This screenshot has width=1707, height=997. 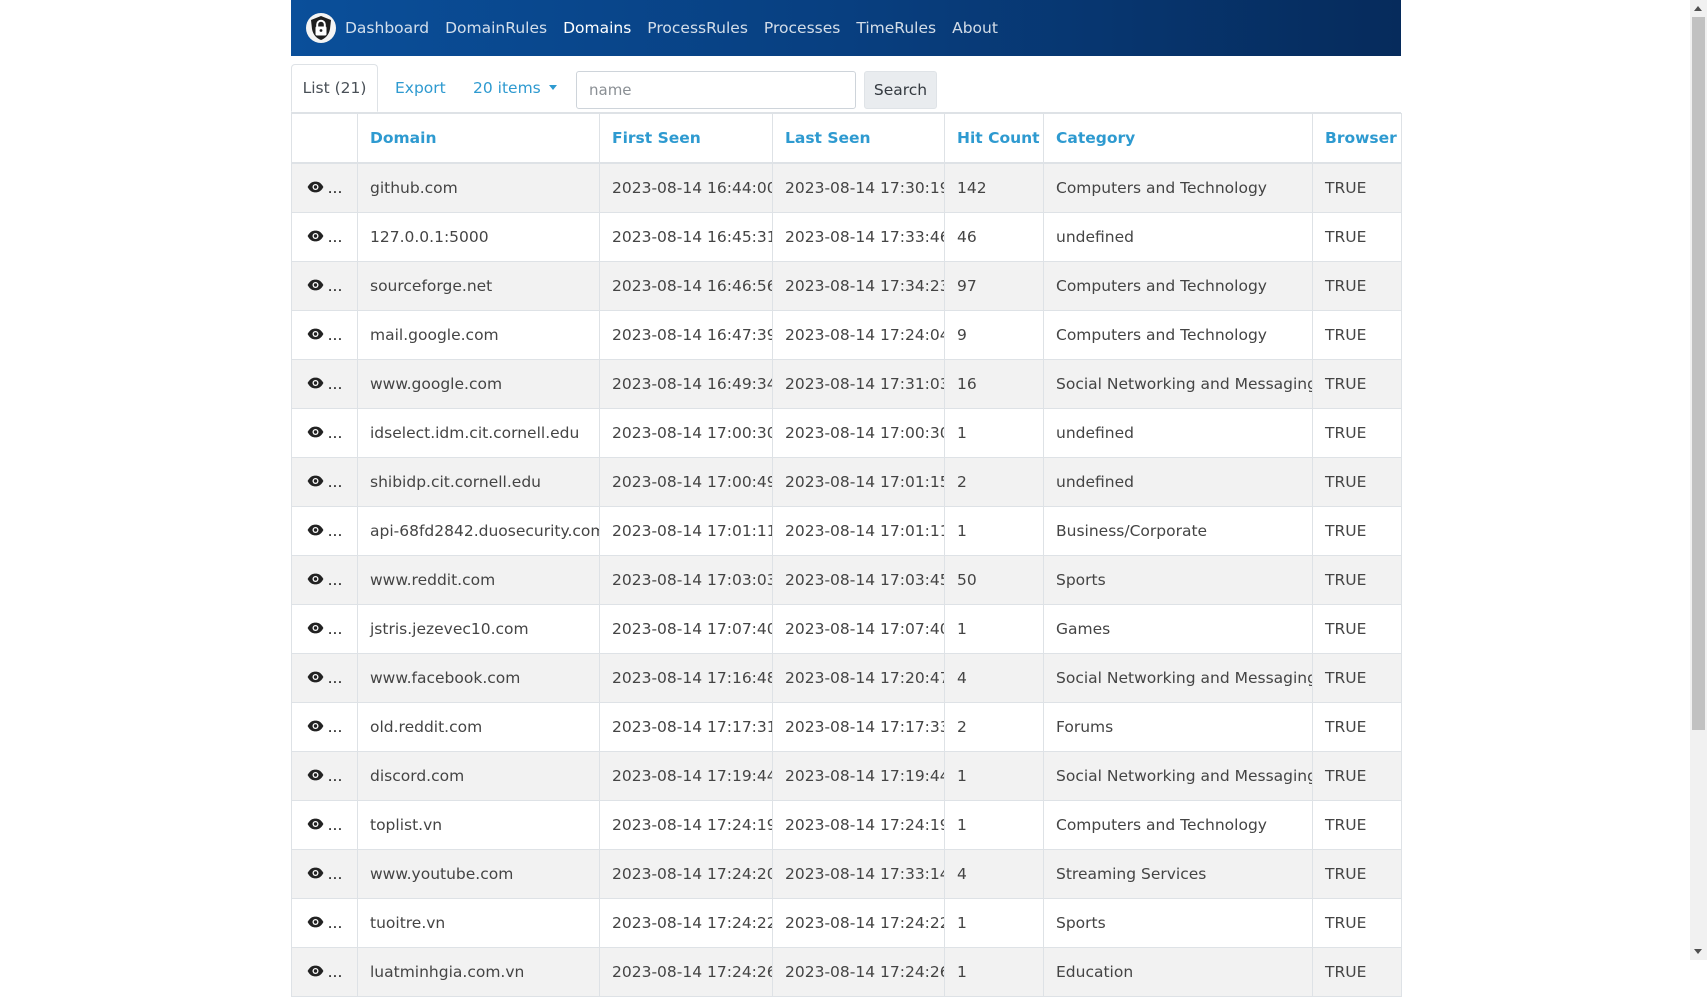 What do you see at coordinates (1698, 951) in the screenshot?
I see `scroll-down-icon` at bounding box center [1698, 951].